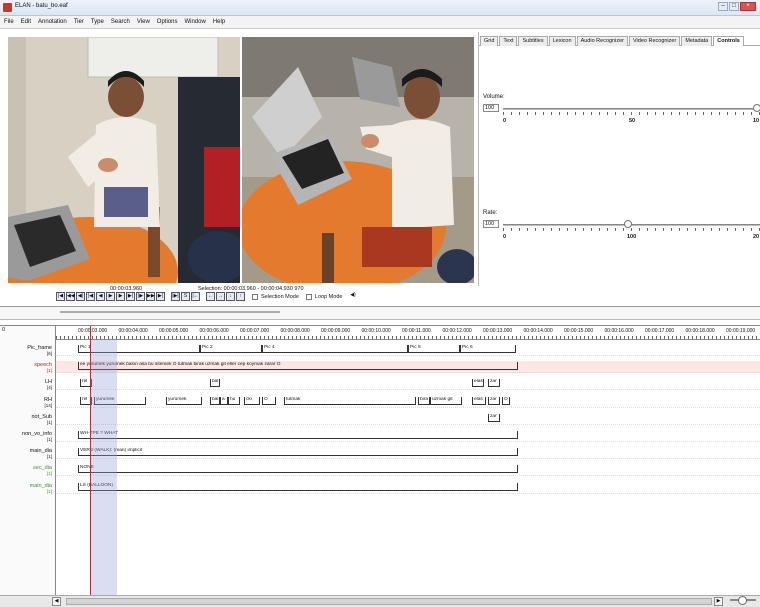  What do you see at coordinates (734, 6) in the screenshot?
I see `maximize-button: □` at bounding box center [734, 6].